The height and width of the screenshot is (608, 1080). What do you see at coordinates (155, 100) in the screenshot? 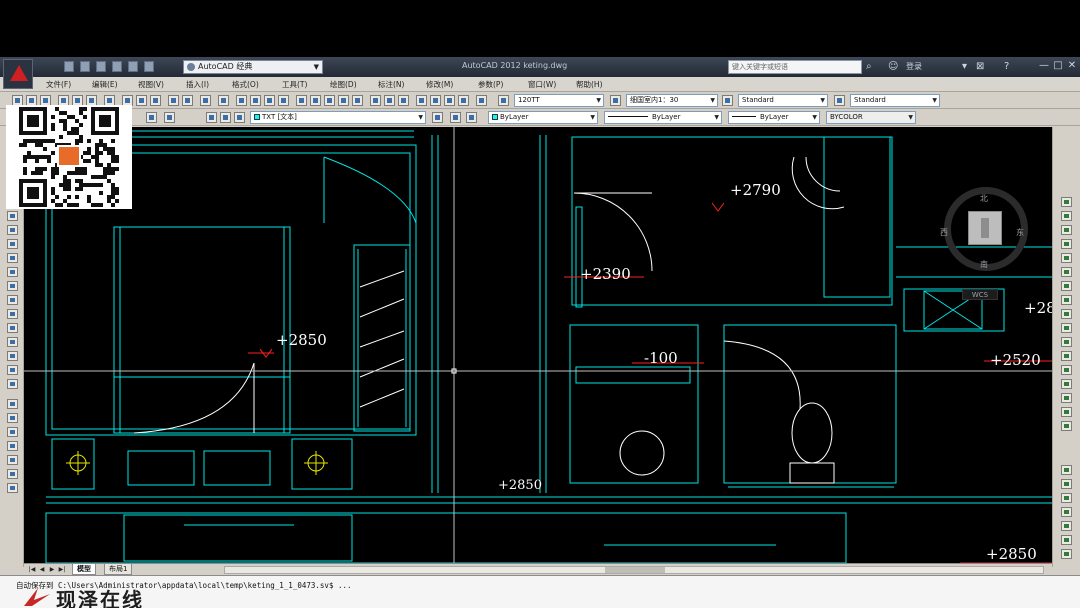
I see `paste-icon` at bounding box center [155, 100].